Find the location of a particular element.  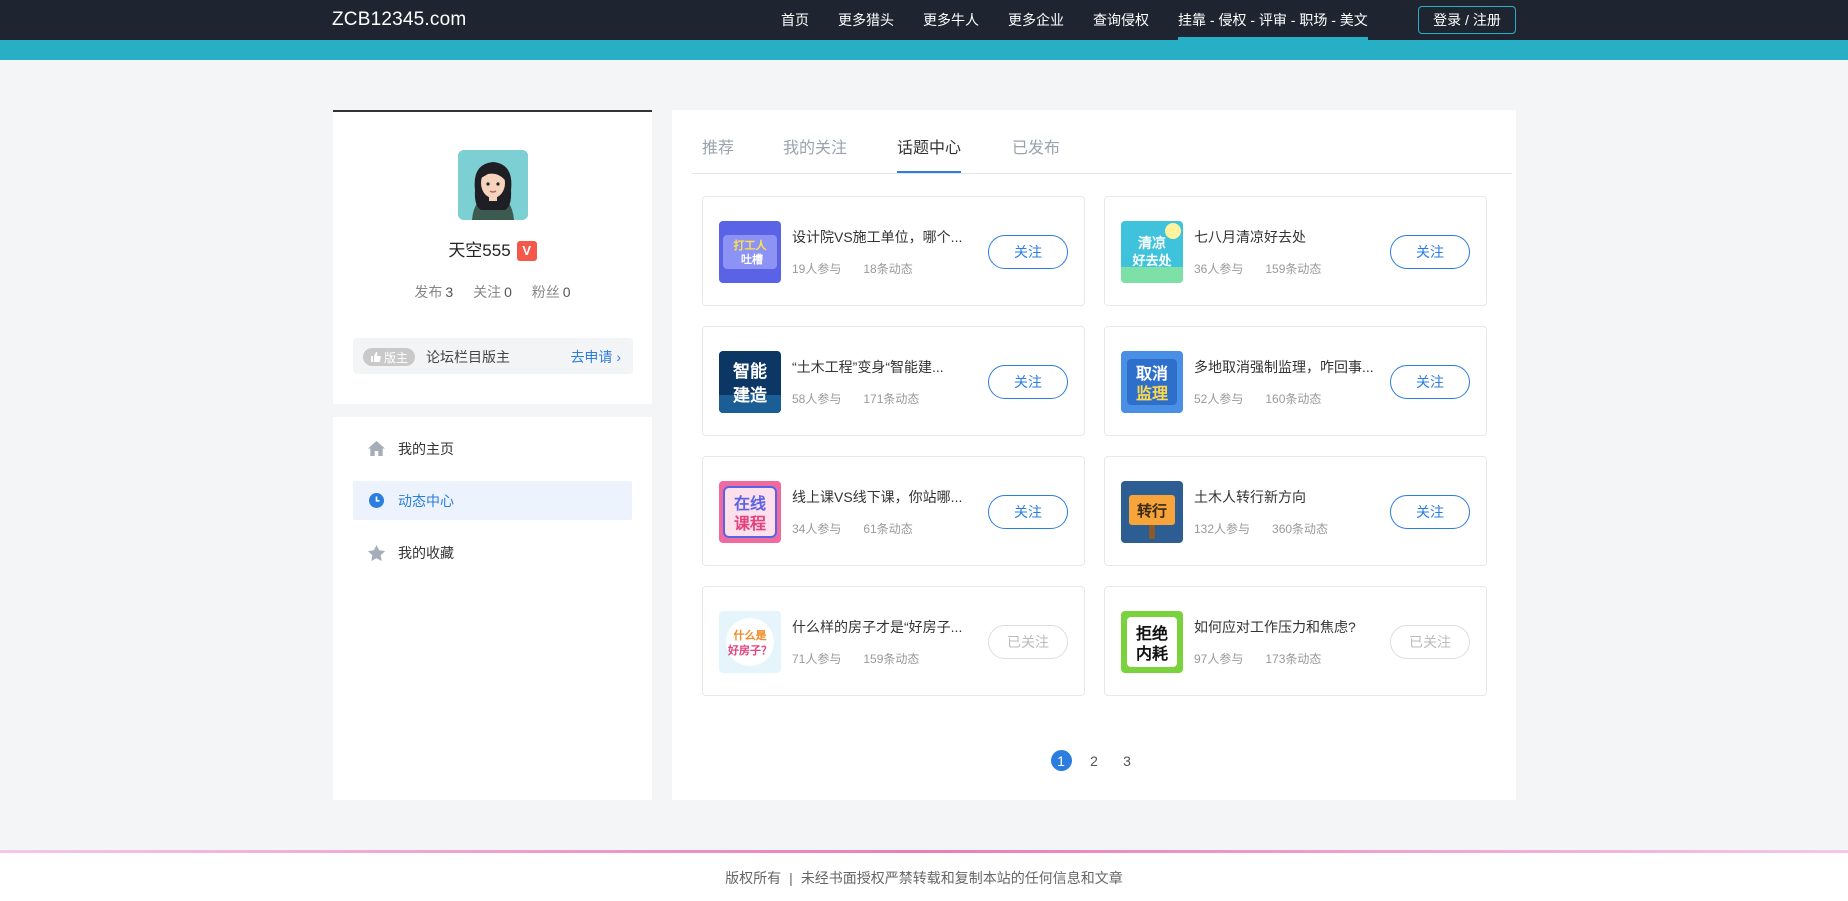

topic-thumbnail: 转行 is located at coordinates (1152, 512).